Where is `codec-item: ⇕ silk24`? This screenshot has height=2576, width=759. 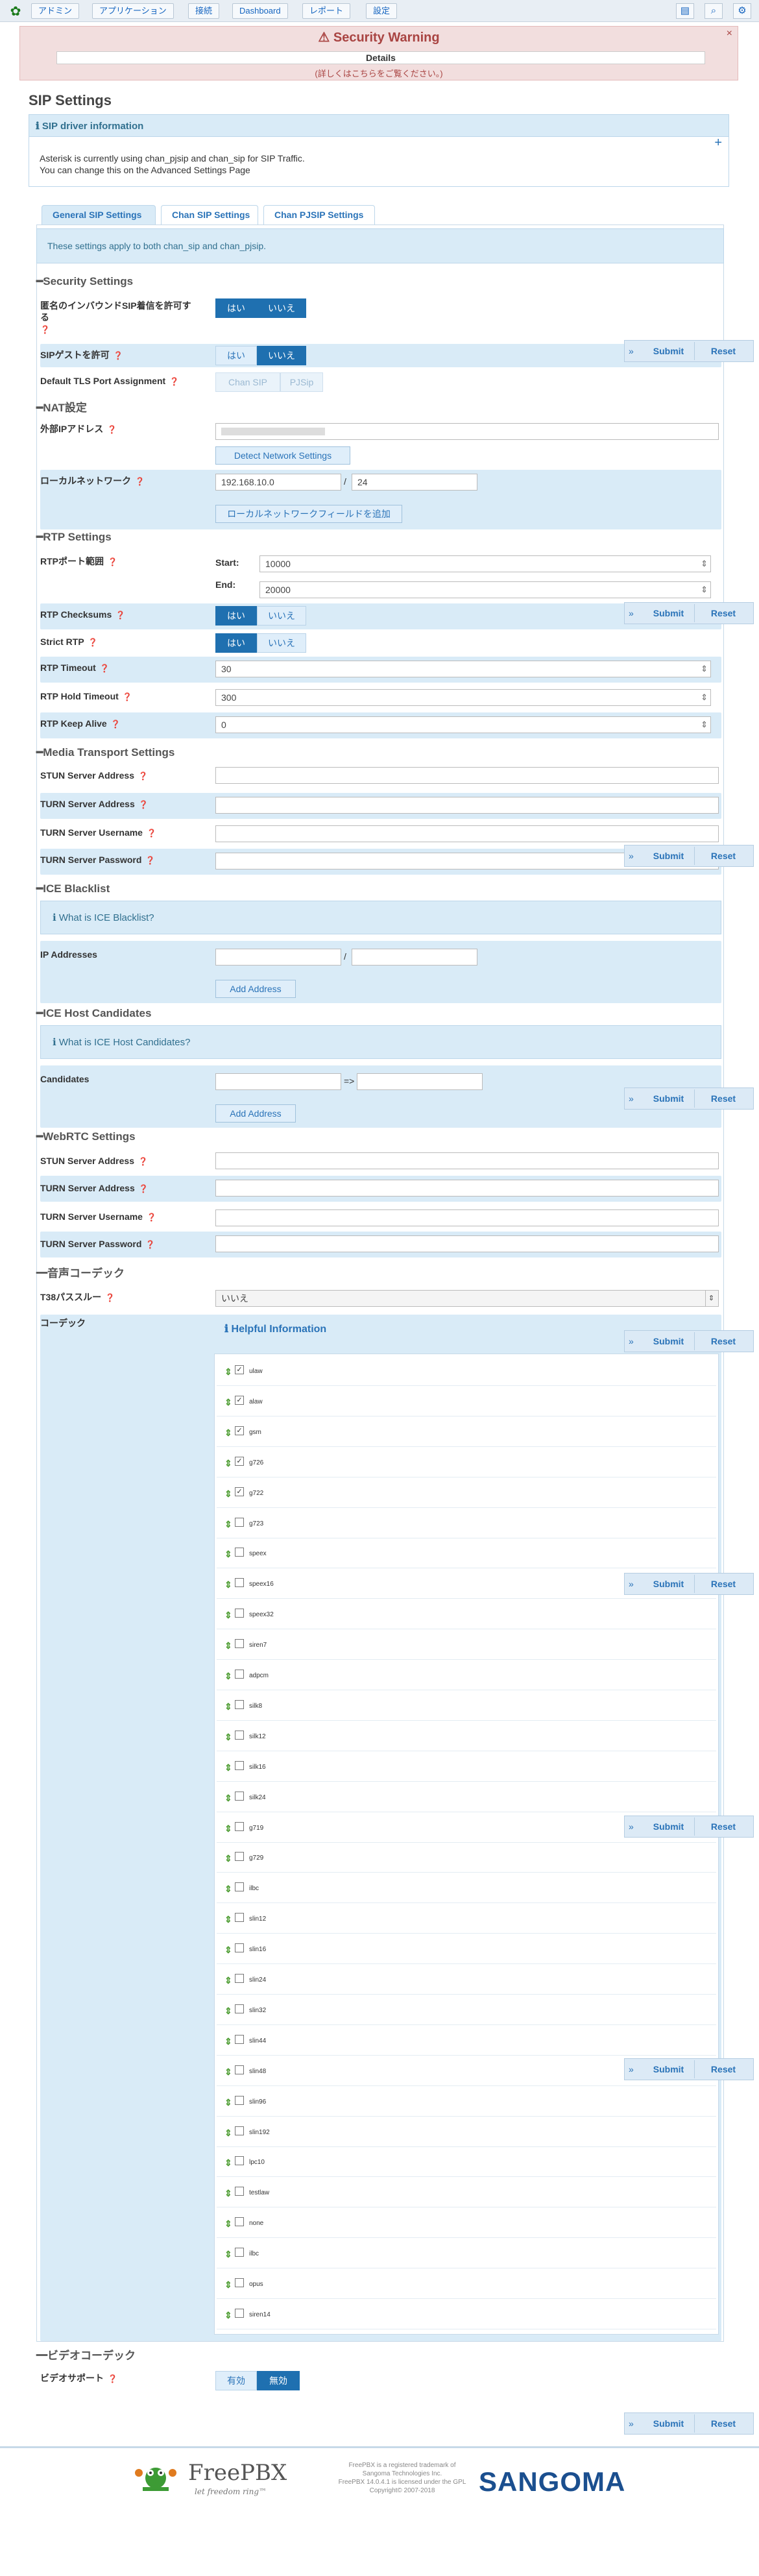
codec-item: ⇕ silk24 is located at coordinates (466, 1797).